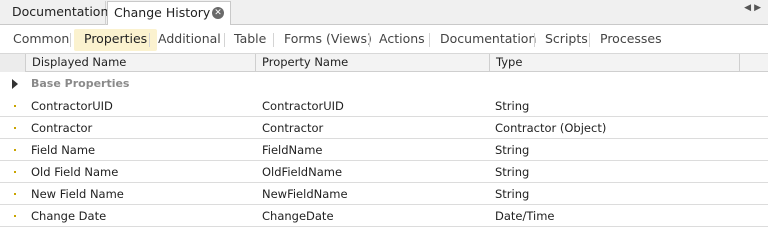  I want to click on column-header-displayed-name: Displayed Name, so click(141, 63).